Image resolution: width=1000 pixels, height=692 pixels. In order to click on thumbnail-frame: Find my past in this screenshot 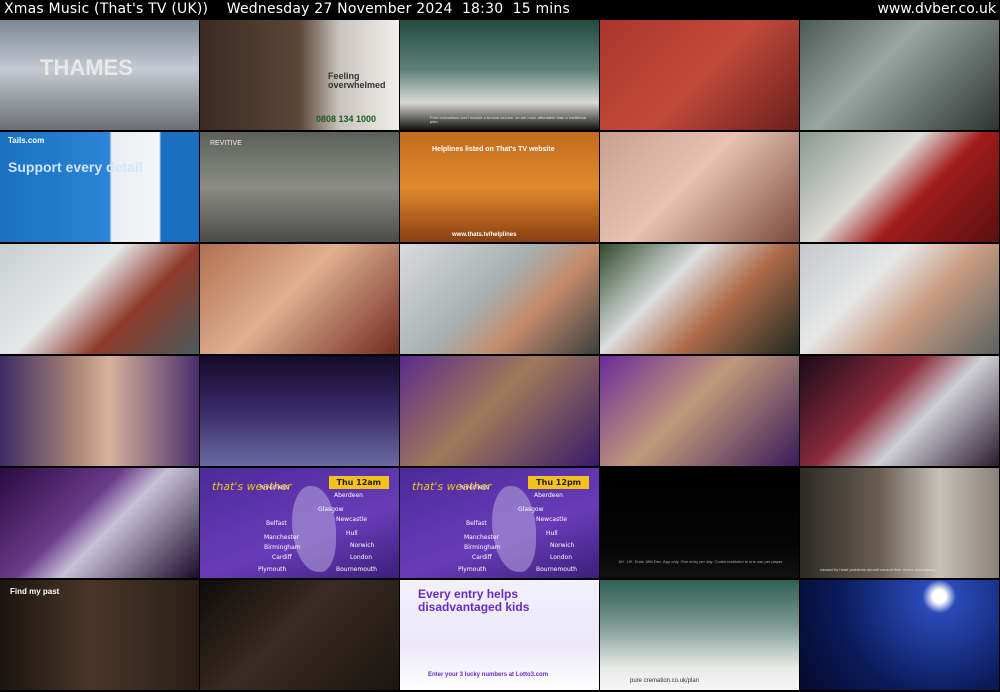, I will do `click(99, 635)`.